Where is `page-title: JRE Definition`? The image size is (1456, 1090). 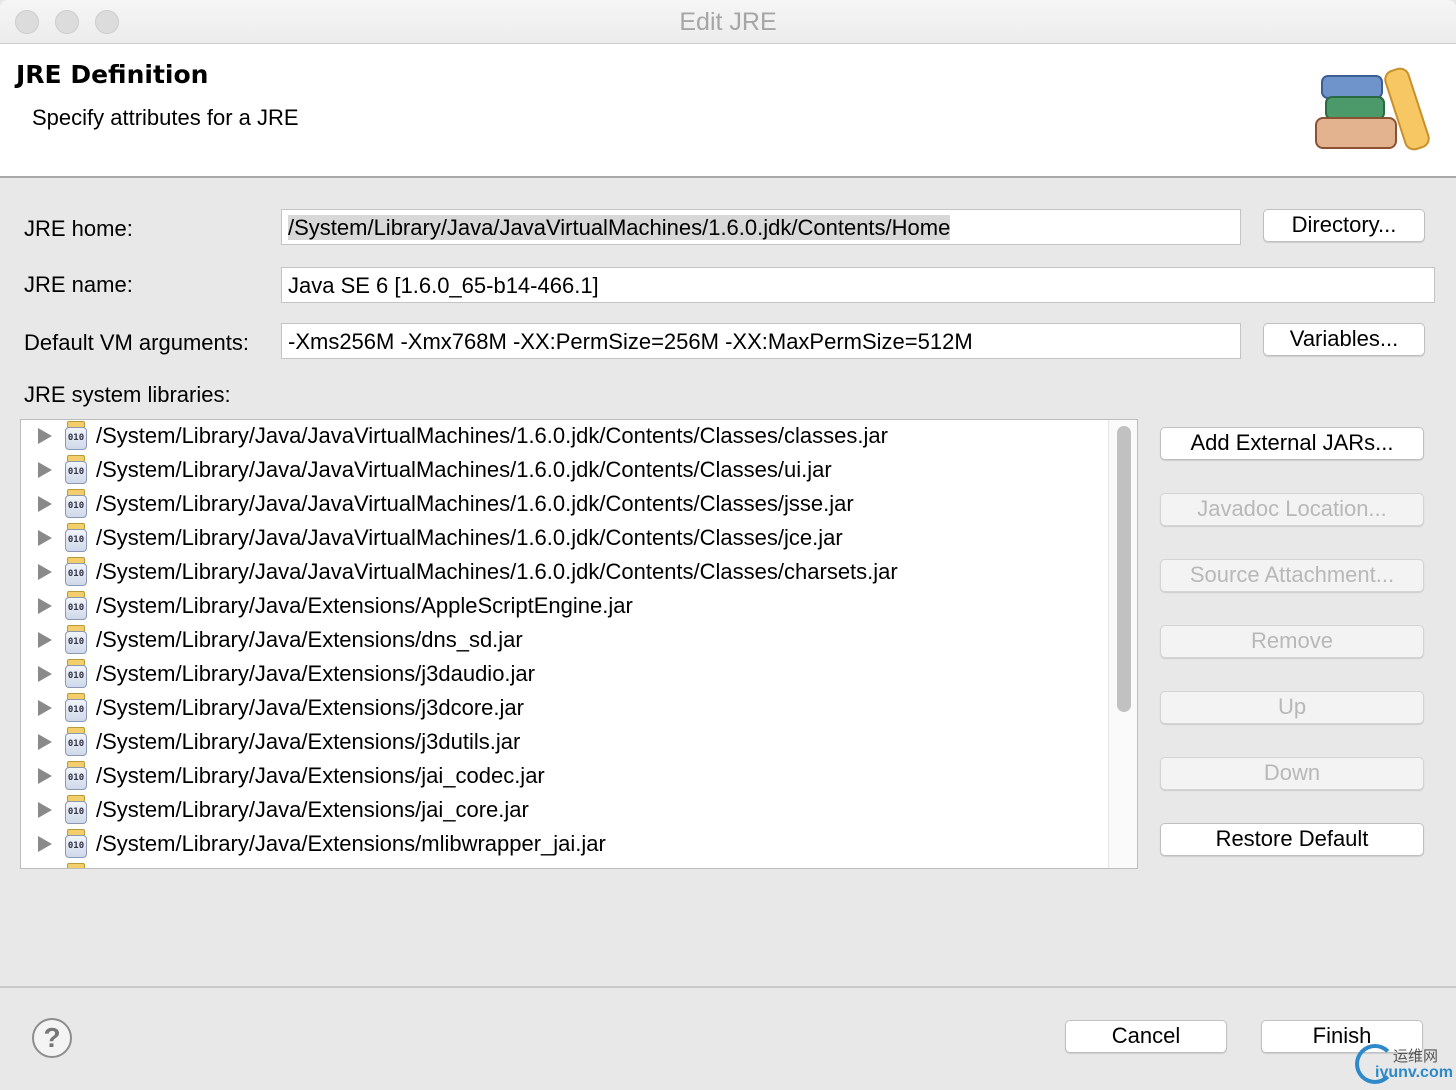 page-title: JRE Definition is located at coordinates (112, 74).